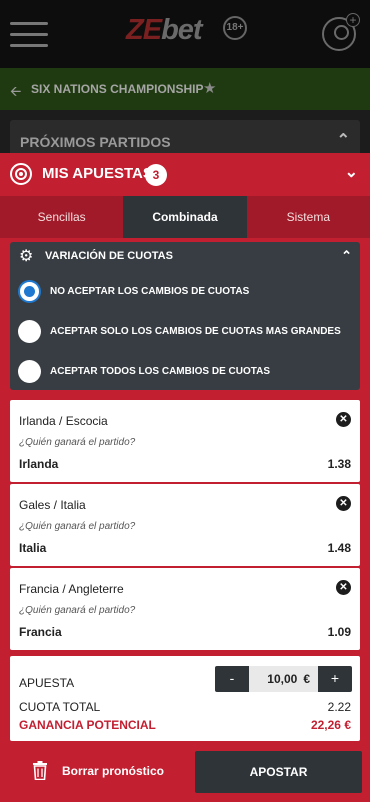 This screenshot has height=802, width=370. What do you see at coordinates (306, 679) in the screenshot?
I see `stake-currency: €` at bounding box center [306, 679].